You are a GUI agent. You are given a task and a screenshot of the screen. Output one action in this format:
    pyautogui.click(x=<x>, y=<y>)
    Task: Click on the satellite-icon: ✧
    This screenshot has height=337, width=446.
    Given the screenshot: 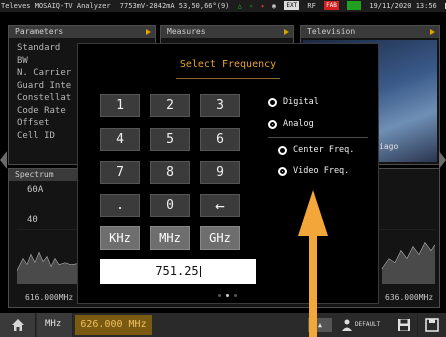 What is the action you would take?
    pyautogui.click(x=251, y=6)
    